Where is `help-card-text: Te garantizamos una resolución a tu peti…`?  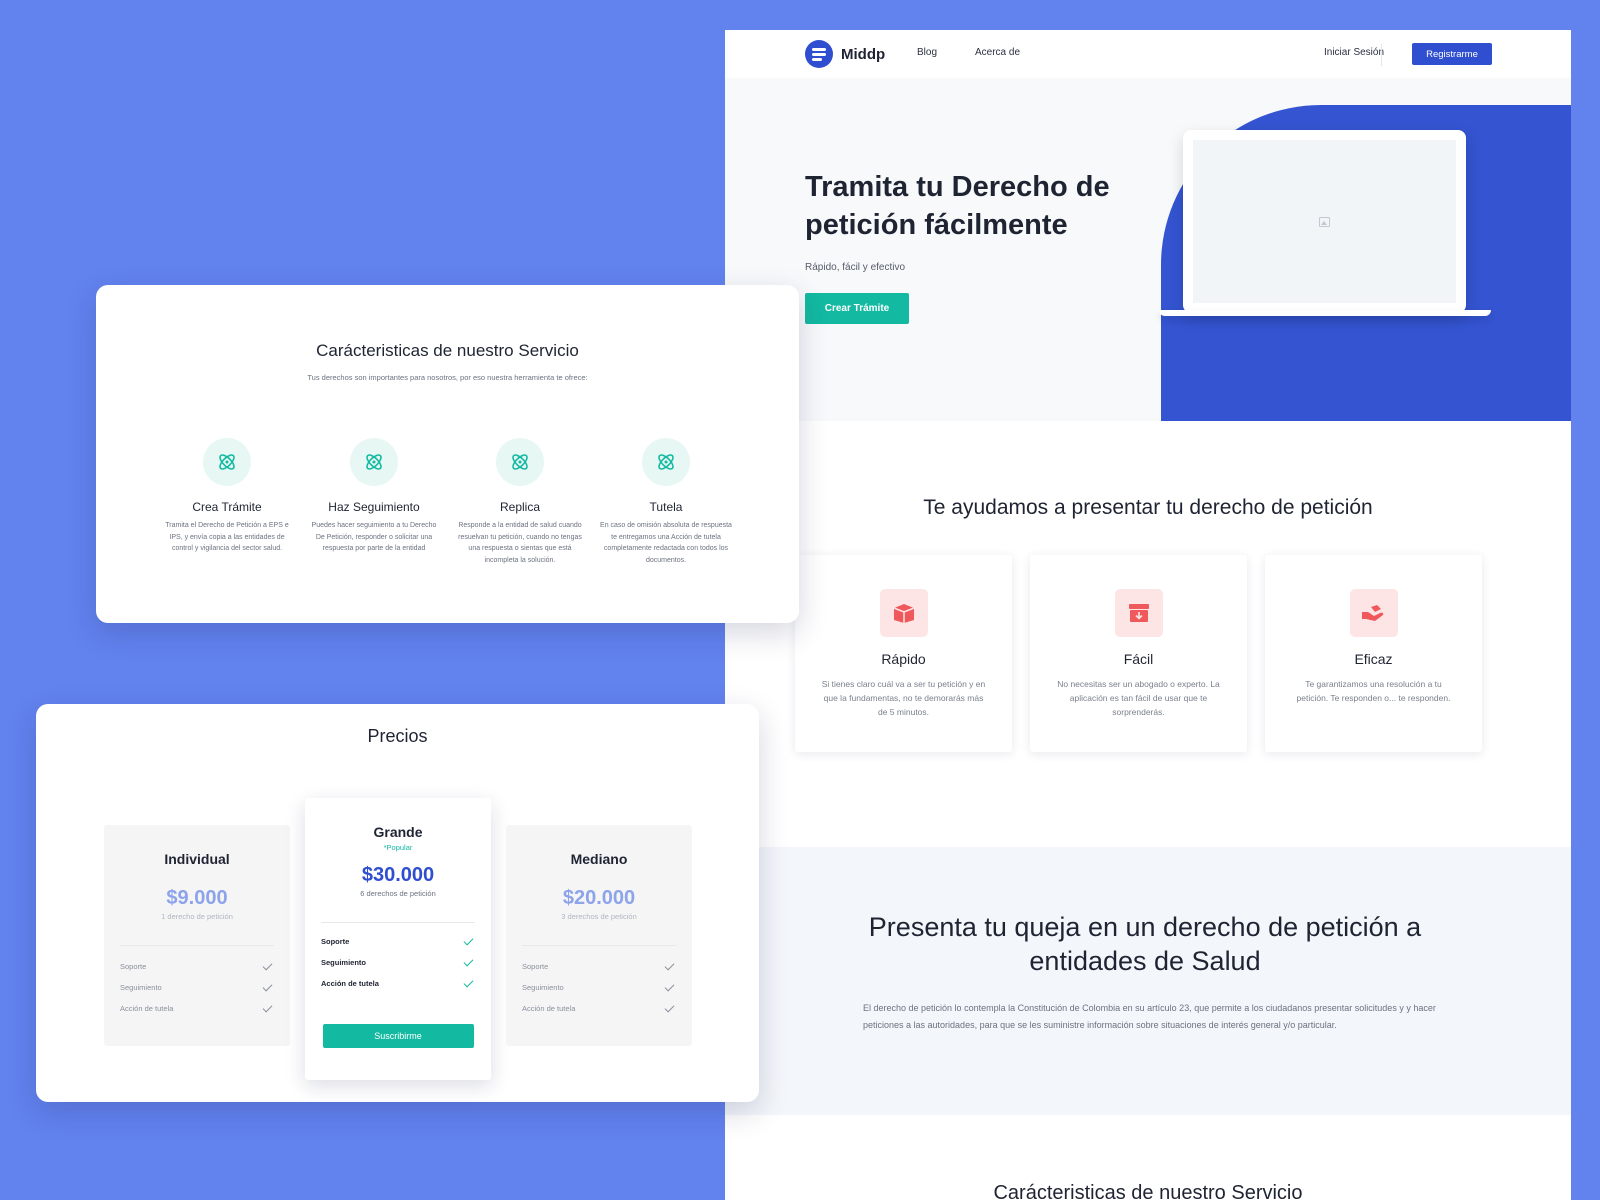 help-card-text: Te garantizamos una resolución a tu peti… is located at coordinates (1373, 691).